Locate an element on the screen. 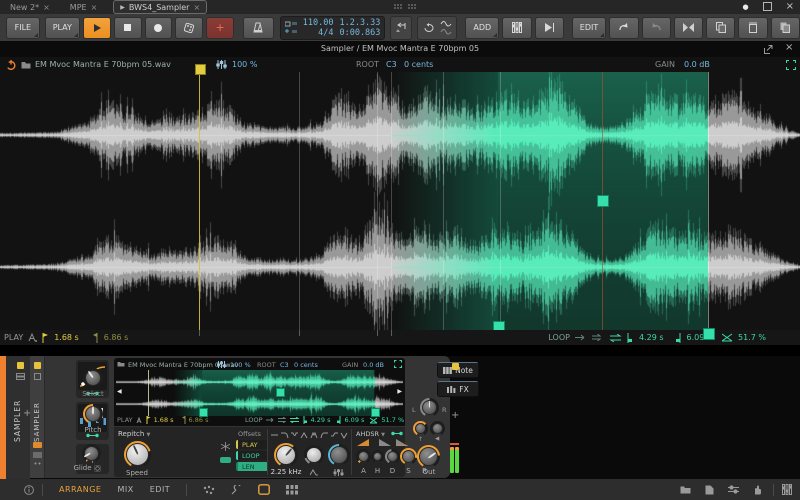 The height and width of the screenshot is (500, 800). power-icon is located at coordinates (11, 65).